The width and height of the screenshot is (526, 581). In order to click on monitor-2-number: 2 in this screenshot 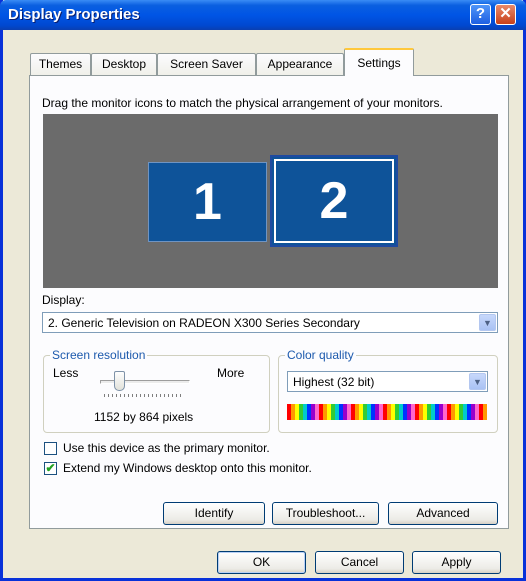, I will do `click(334, 201)`.